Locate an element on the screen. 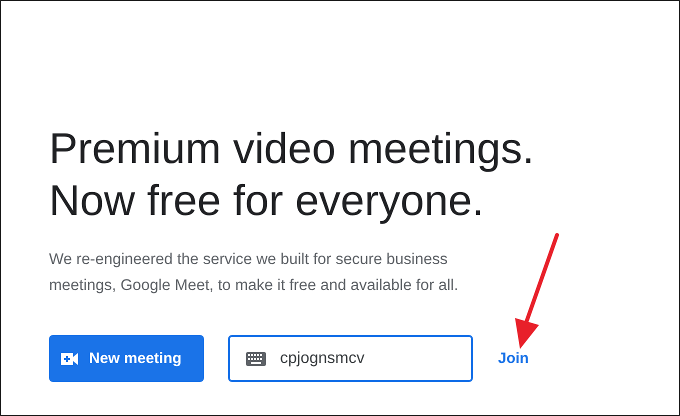 The width and height of the screenshot is (680, 416). new-meeting-button: New meeting is located at coordinates (126, 358).